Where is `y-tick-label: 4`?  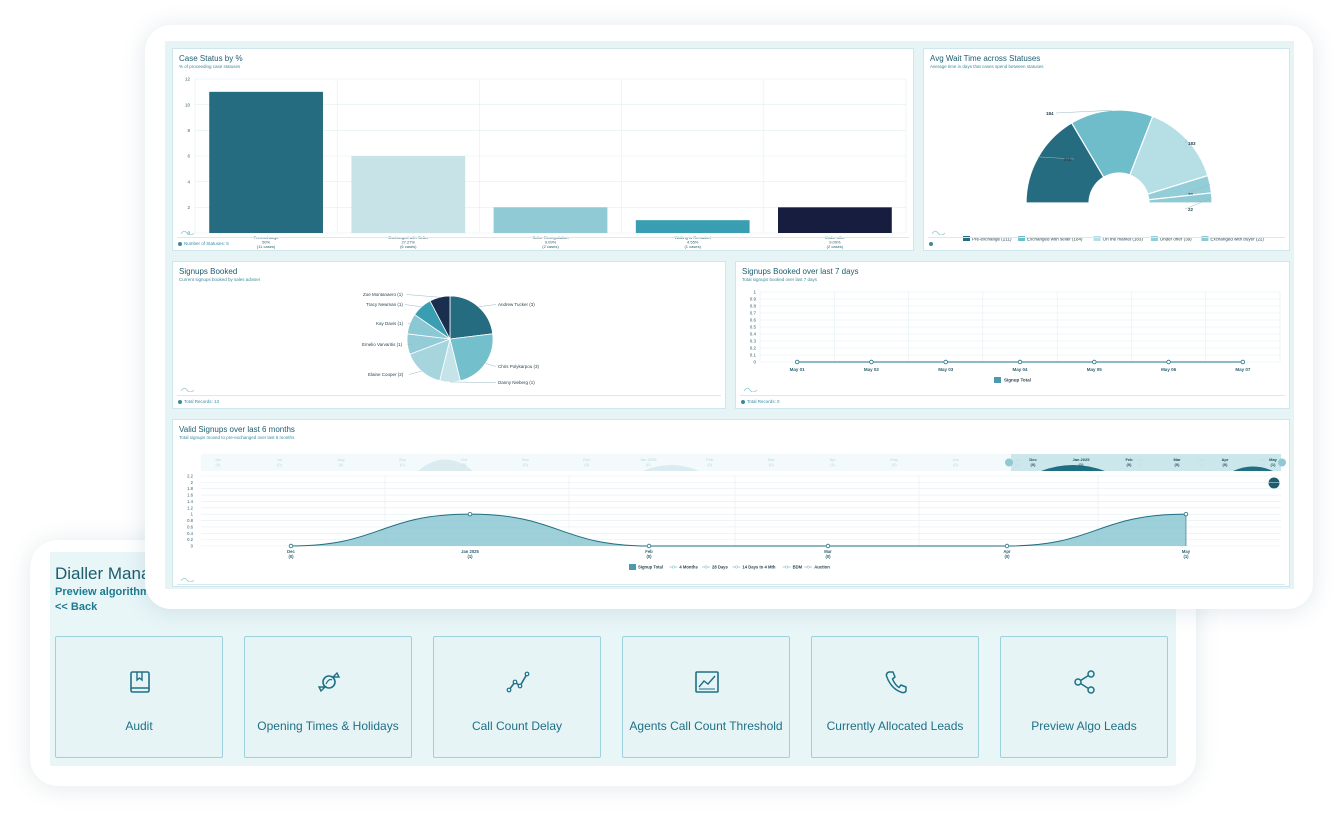 y-tick-label: 4 is located at coordinates (188, 181).